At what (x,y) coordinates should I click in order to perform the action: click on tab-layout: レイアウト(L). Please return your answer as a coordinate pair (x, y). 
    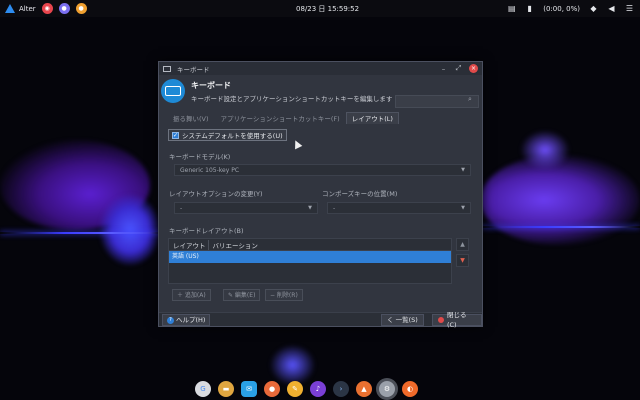
    Looking at the image, I should click on (372, 118).